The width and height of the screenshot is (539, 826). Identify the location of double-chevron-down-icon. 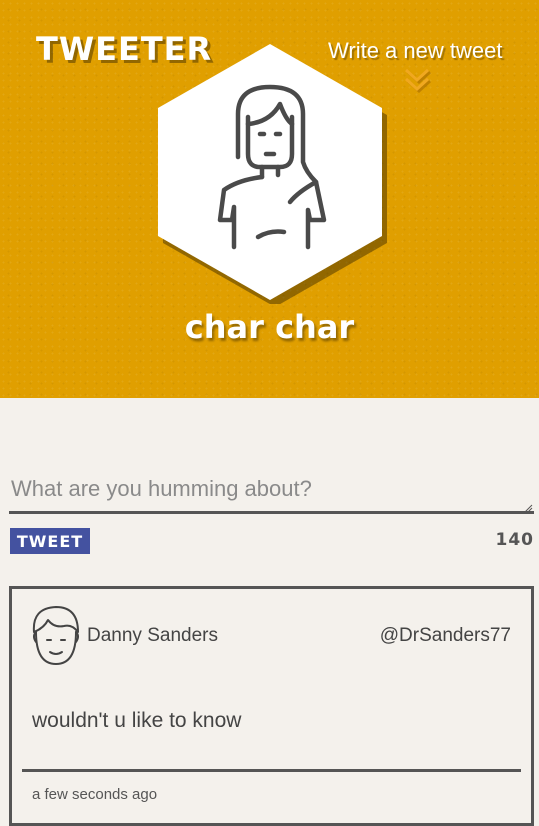
(417, 83).